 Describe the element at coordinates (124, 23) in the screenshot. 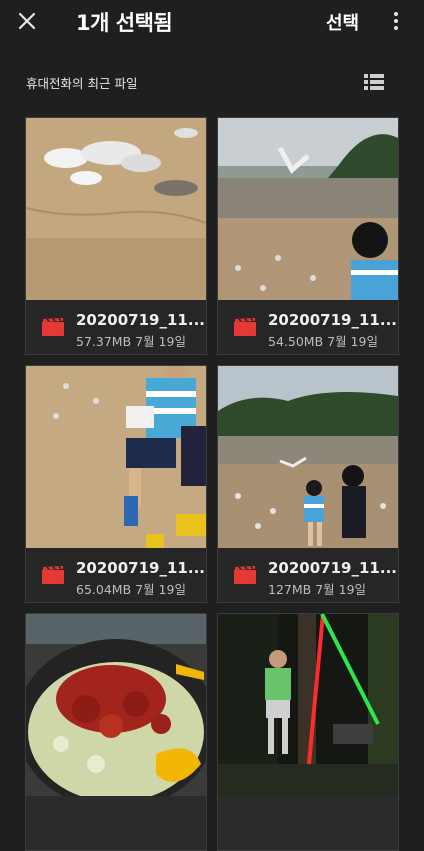

I see `selection-count-title: 1개 선택됨` at that location.